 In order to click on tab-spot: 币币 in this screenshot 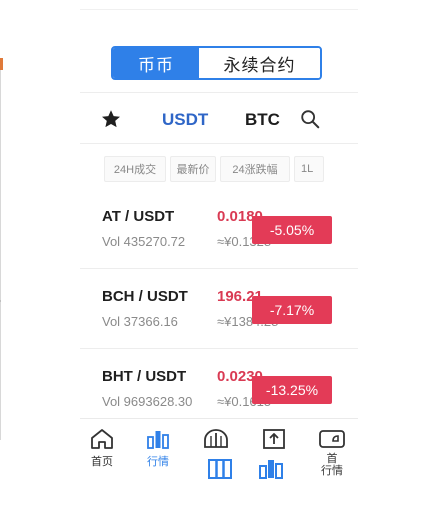, I will do `click(156, 63)`.